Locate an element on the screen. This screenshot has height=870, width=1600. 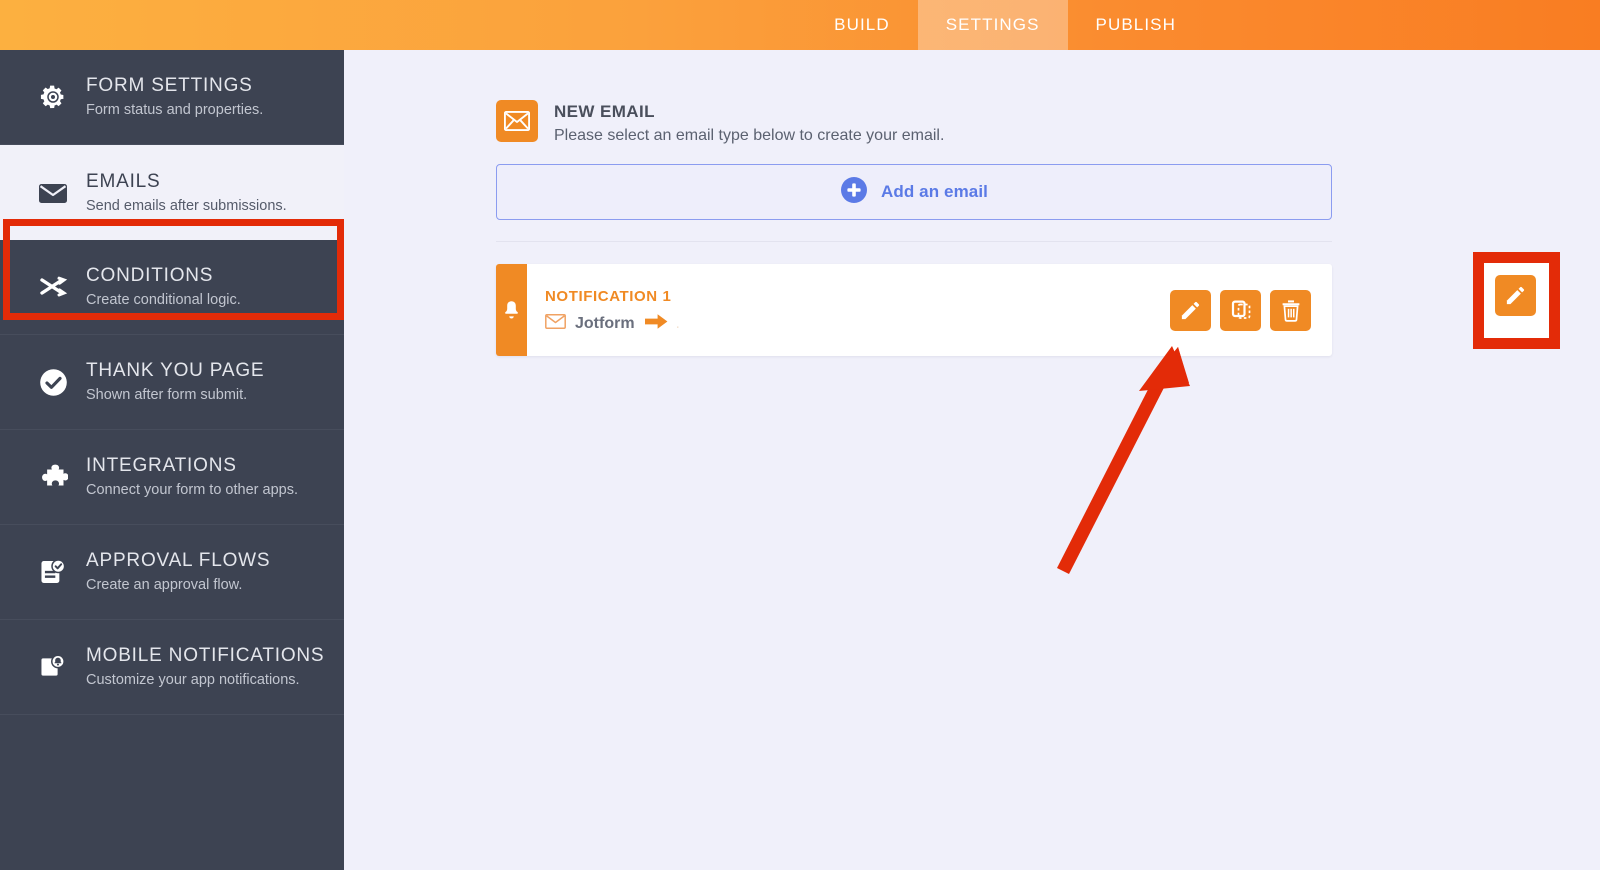
puzzle-piece-icon is located at coordinates (53, 477).